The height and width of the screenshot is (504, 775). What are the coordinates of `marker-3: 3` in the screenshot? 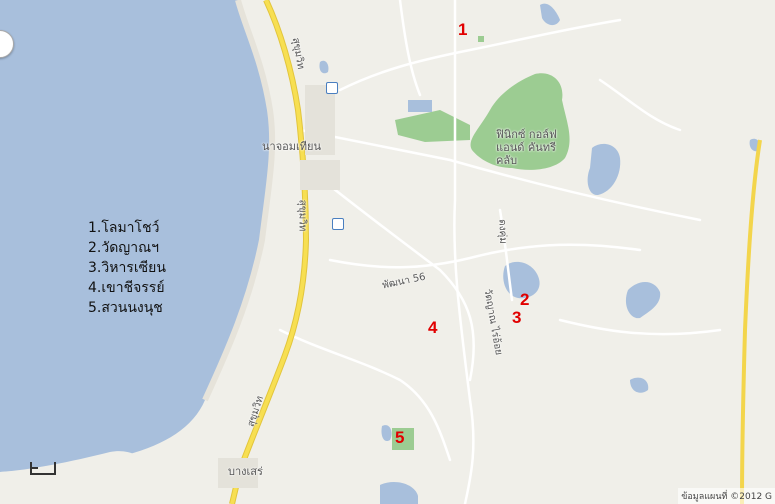 It's located at (516, 318).